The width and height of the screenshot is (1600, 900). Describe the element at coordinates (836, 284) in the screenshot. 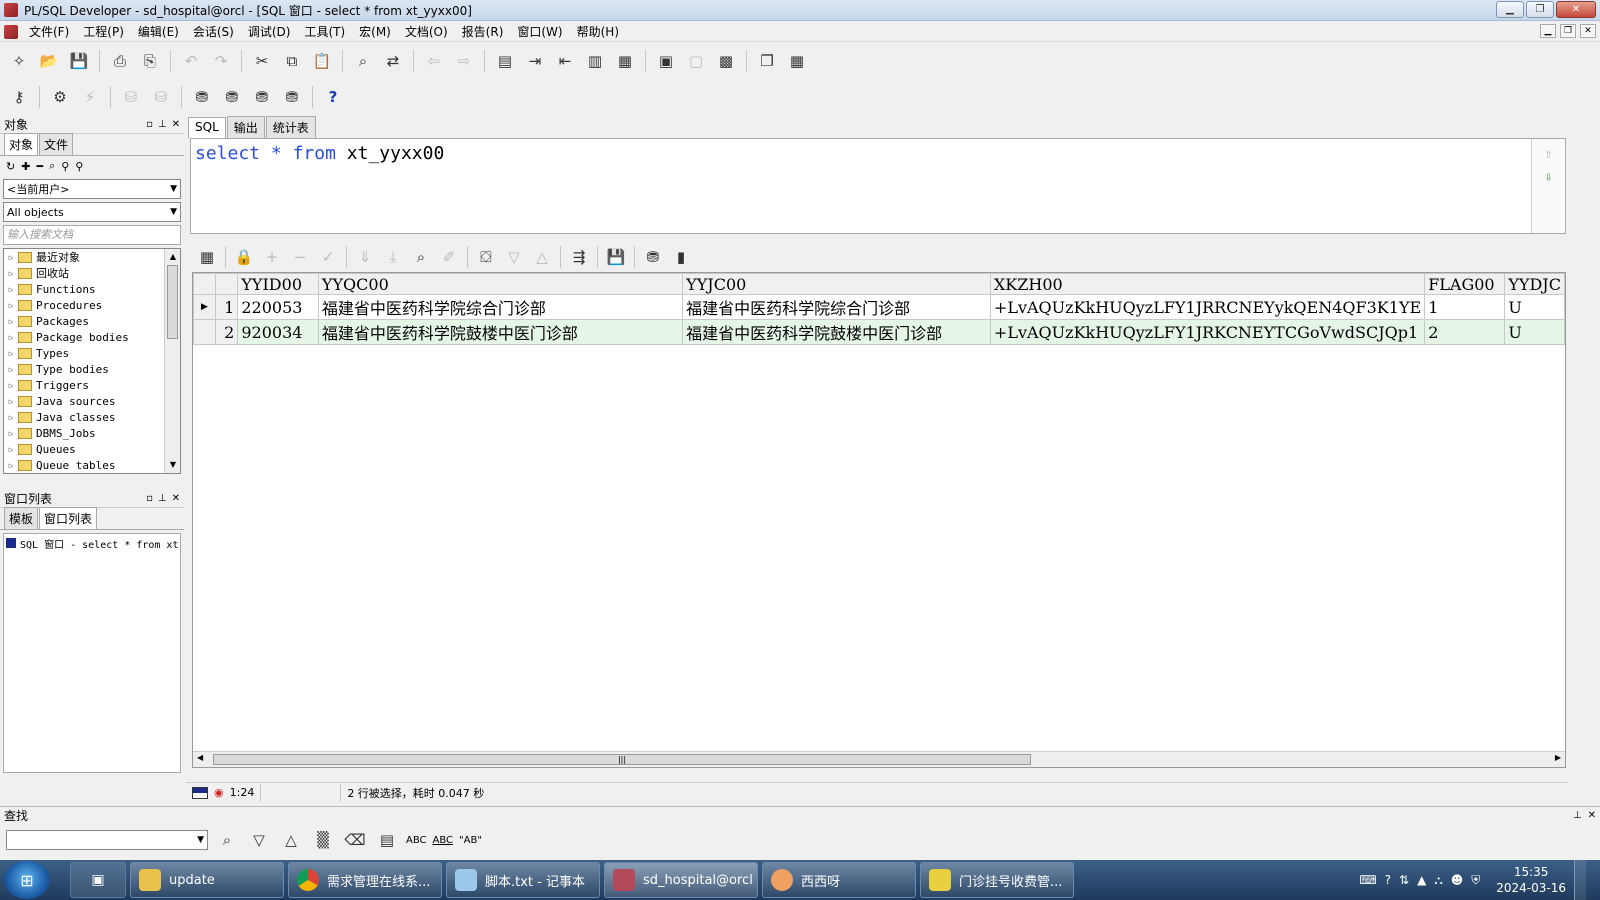

I see `column-header: YYJC00` at that location.